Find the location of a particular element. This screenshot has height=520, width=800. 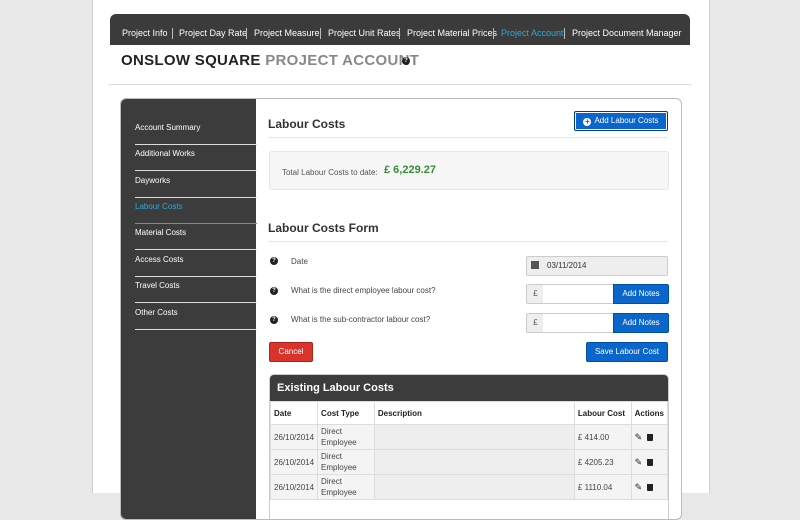

add-labour-costs-button: + Add Labour Costs is located at coordinates (621, 121).